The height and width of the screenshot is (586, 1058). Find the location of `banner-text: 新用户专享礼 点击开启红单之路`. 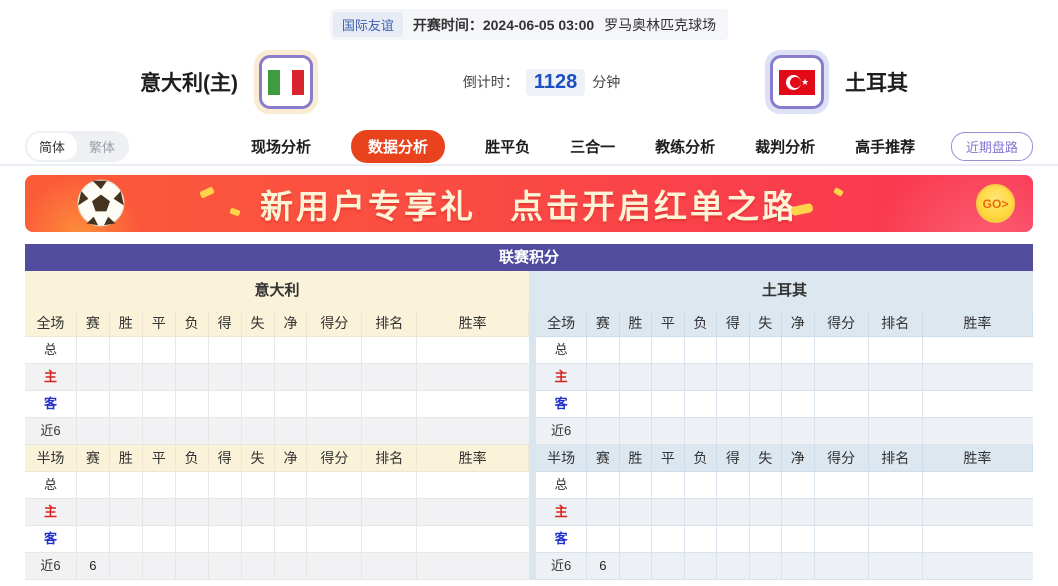

banner-text: 新用户专享礼 点击开启红单之路 is located at coordinates (529, 206).